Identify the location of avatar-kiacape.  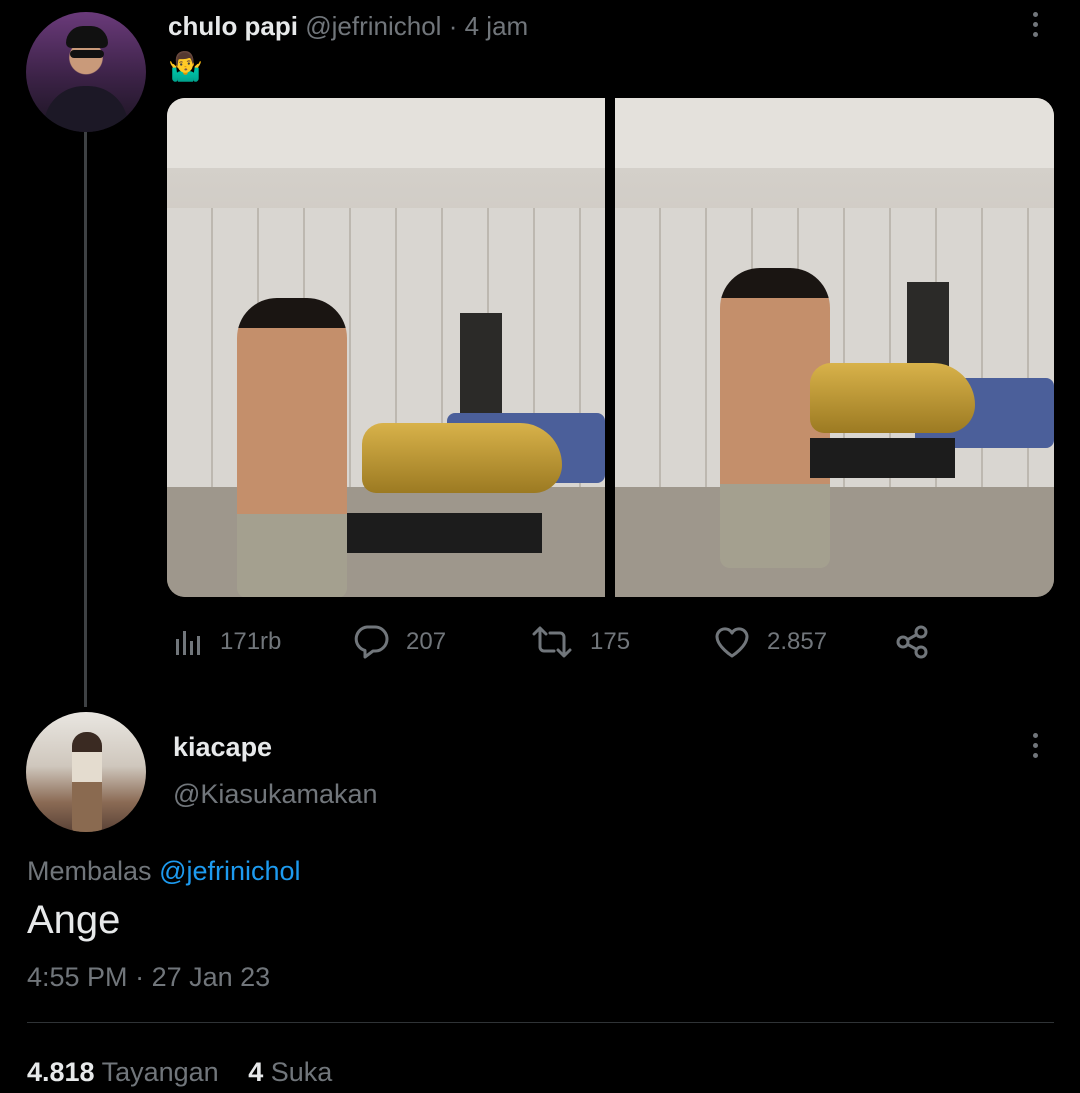
(86, 772).